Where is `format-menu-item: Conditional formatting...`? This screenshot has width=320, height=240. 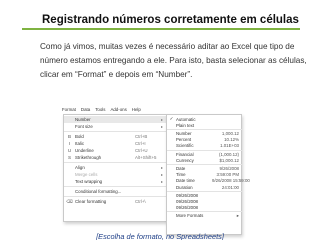
format-menu-item: Conditional formatting... is located at coordinates (115, 191).